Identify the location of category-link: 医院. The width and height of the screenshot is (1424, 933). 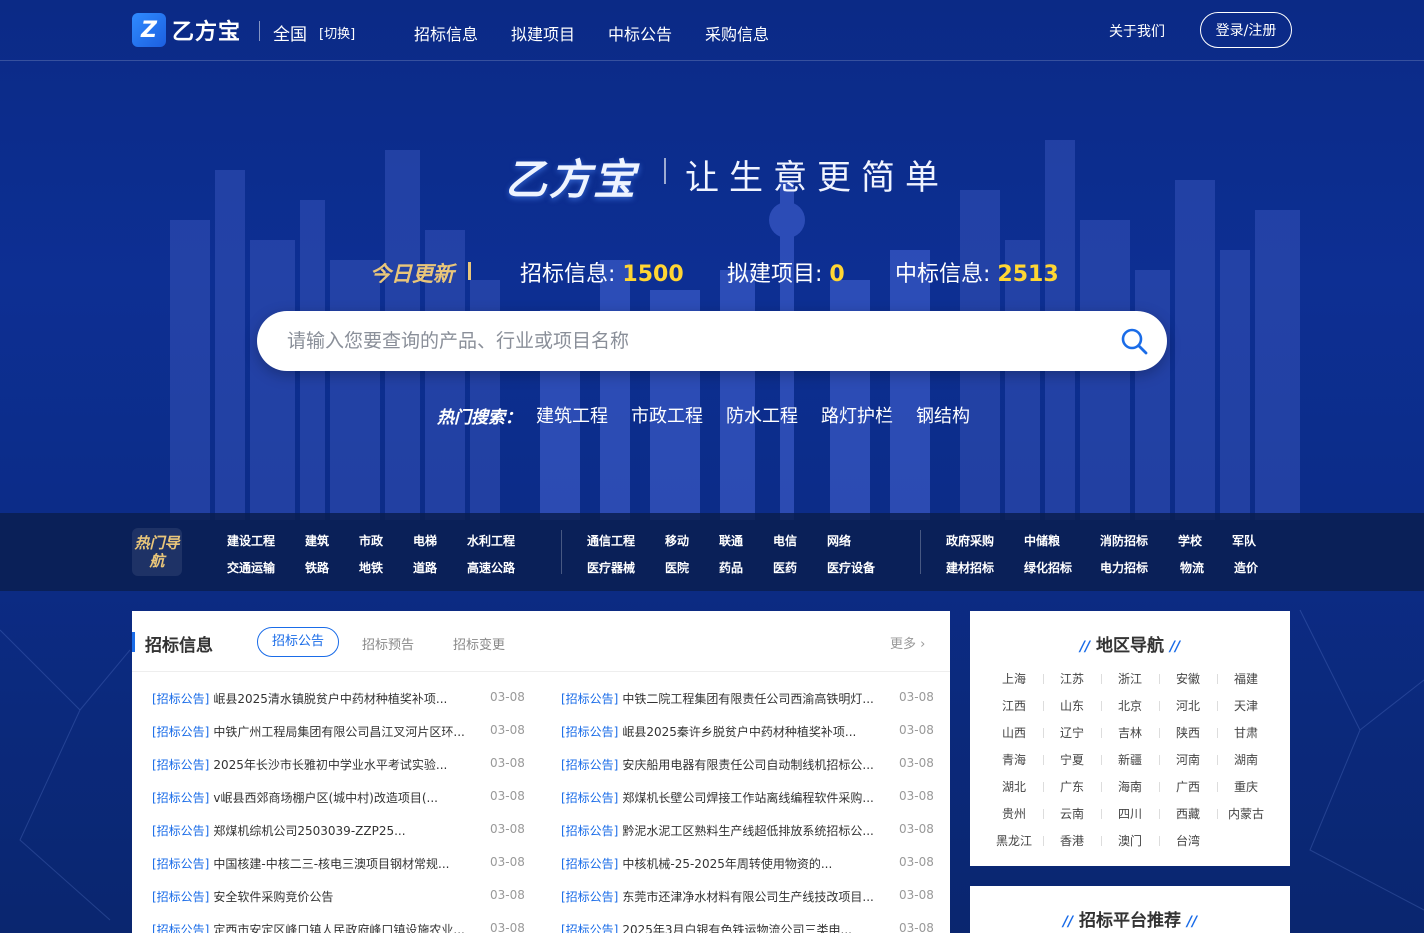
(677, 567).